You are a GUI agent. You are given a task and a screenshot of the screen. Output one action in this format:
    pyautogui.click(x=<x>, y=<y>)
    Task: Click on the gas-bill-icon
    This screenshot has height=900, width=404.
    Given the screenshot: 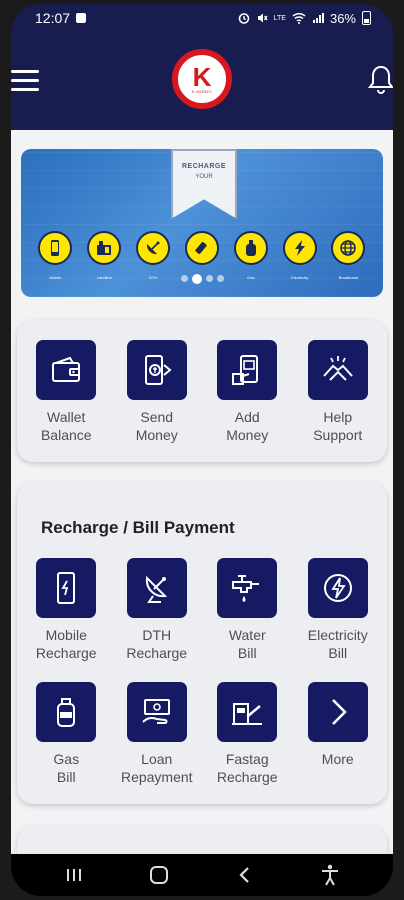 What is the action you would take?
    pyautogui.click(x=66, y=712)
    